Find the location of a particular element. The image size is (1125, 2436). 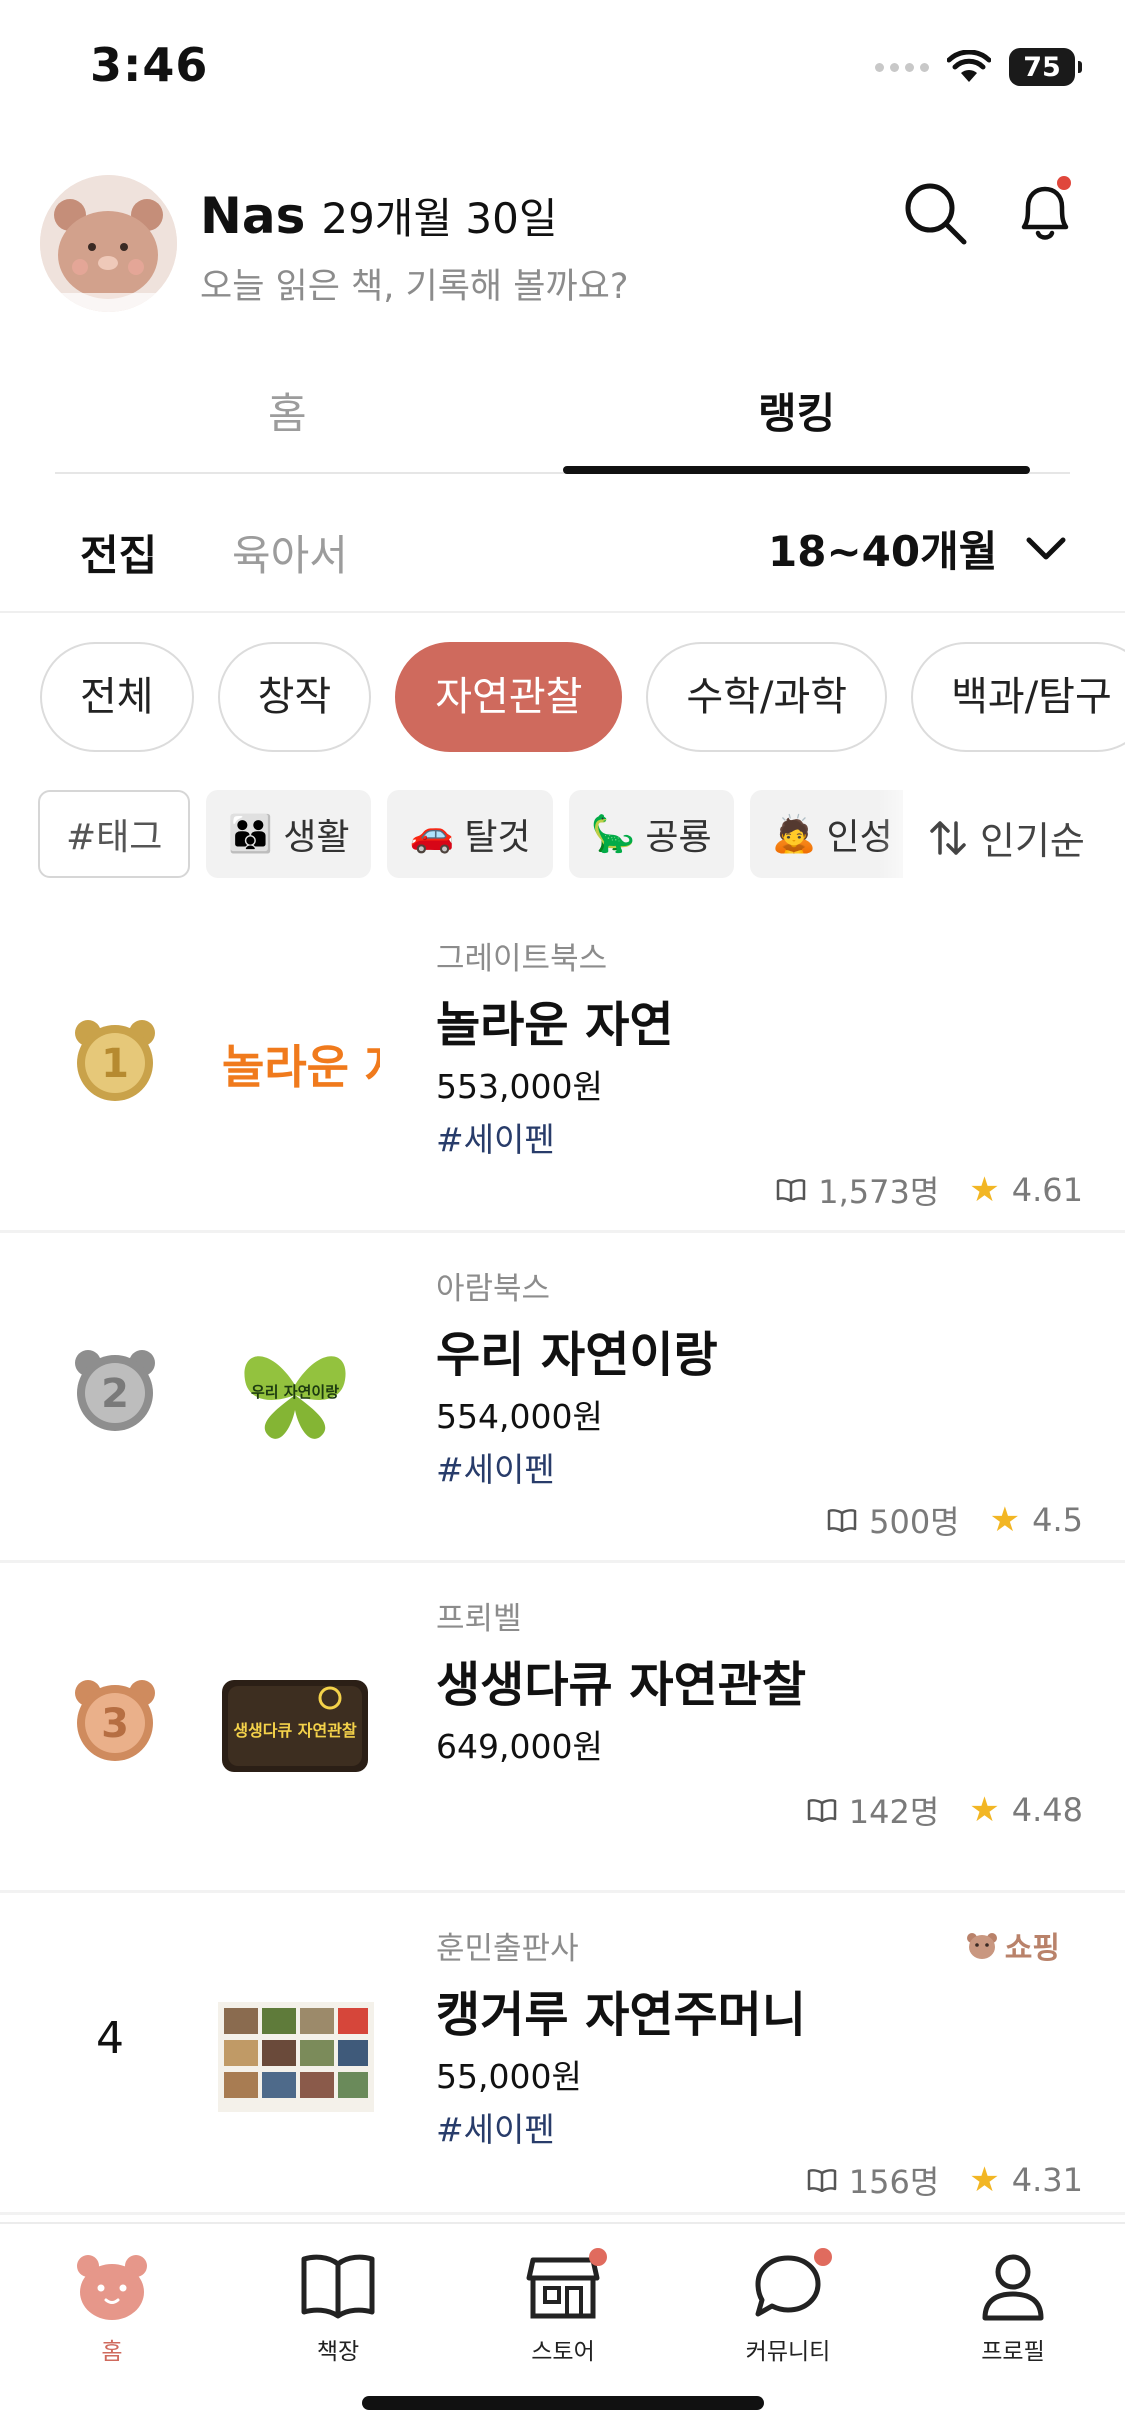

category-chip-nature: 자연관찰 is located at coordinates (509, 697).